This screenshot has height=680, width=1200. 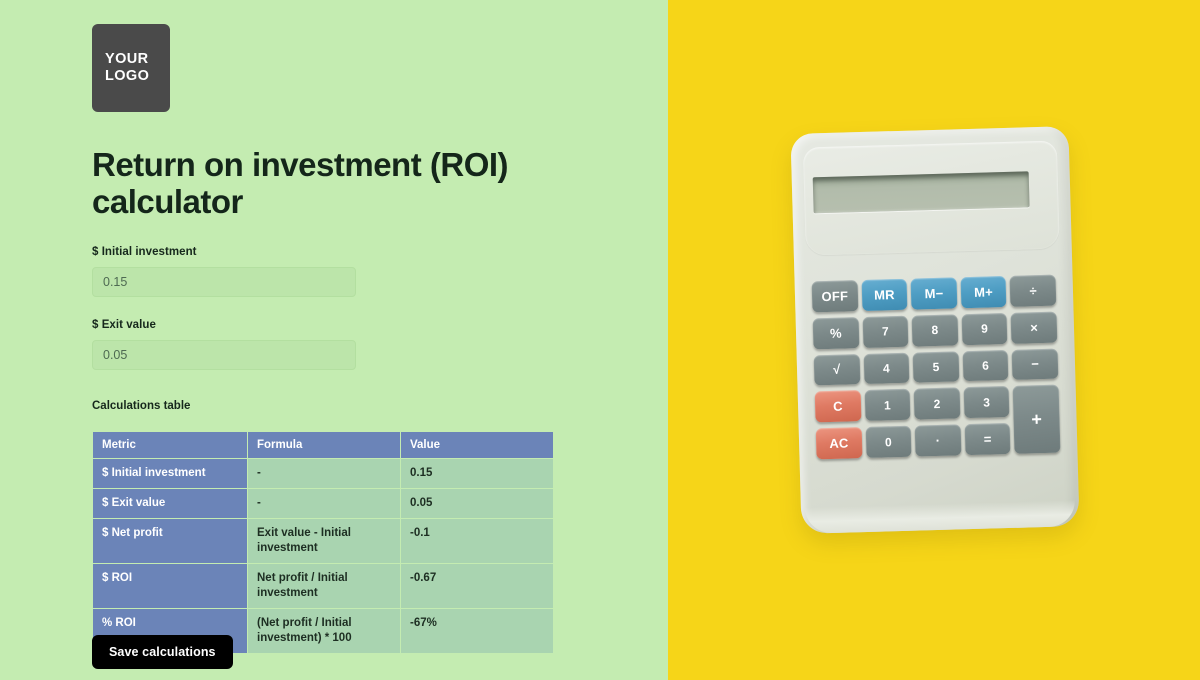 I want to click on calculator-key-9: 9, so click(x=984, y=328).